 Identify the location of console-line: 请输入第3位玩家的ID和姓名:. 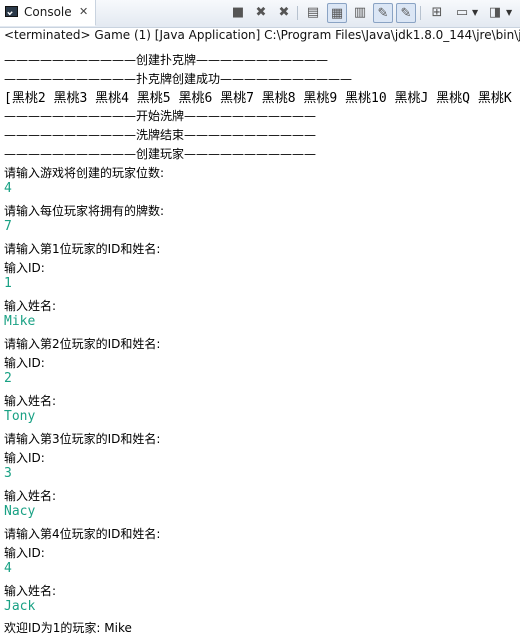
(82, 439).